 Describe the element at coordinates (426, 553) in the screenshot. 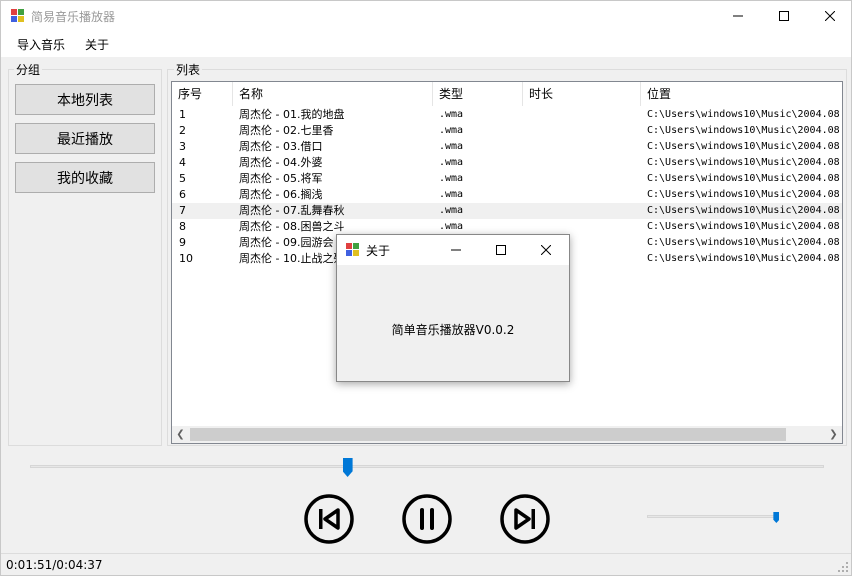

I see `status-divider` at that location.